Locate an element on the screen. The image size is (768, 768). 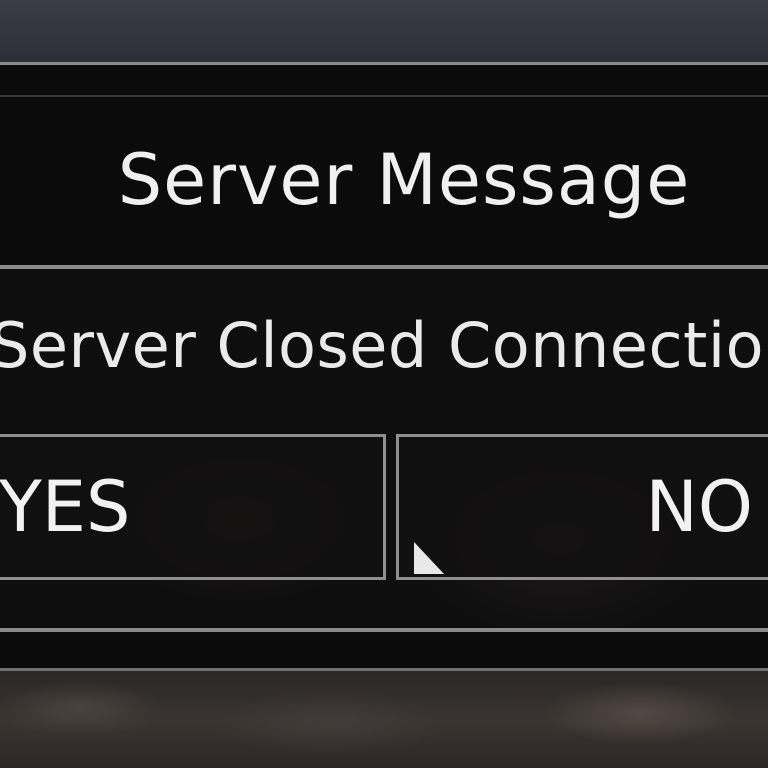
background-top is located at coordinates (384, 31).